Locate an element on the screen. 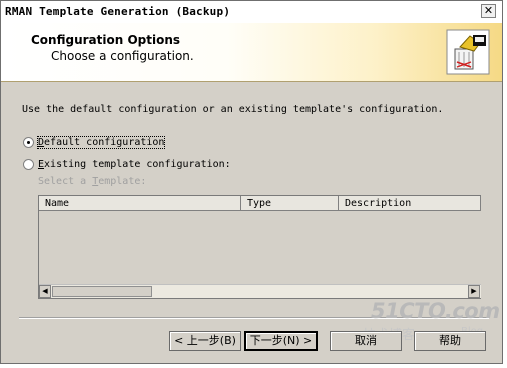 The image size is (507, 368). scroll-thumb is located at coordinates (102, 291).